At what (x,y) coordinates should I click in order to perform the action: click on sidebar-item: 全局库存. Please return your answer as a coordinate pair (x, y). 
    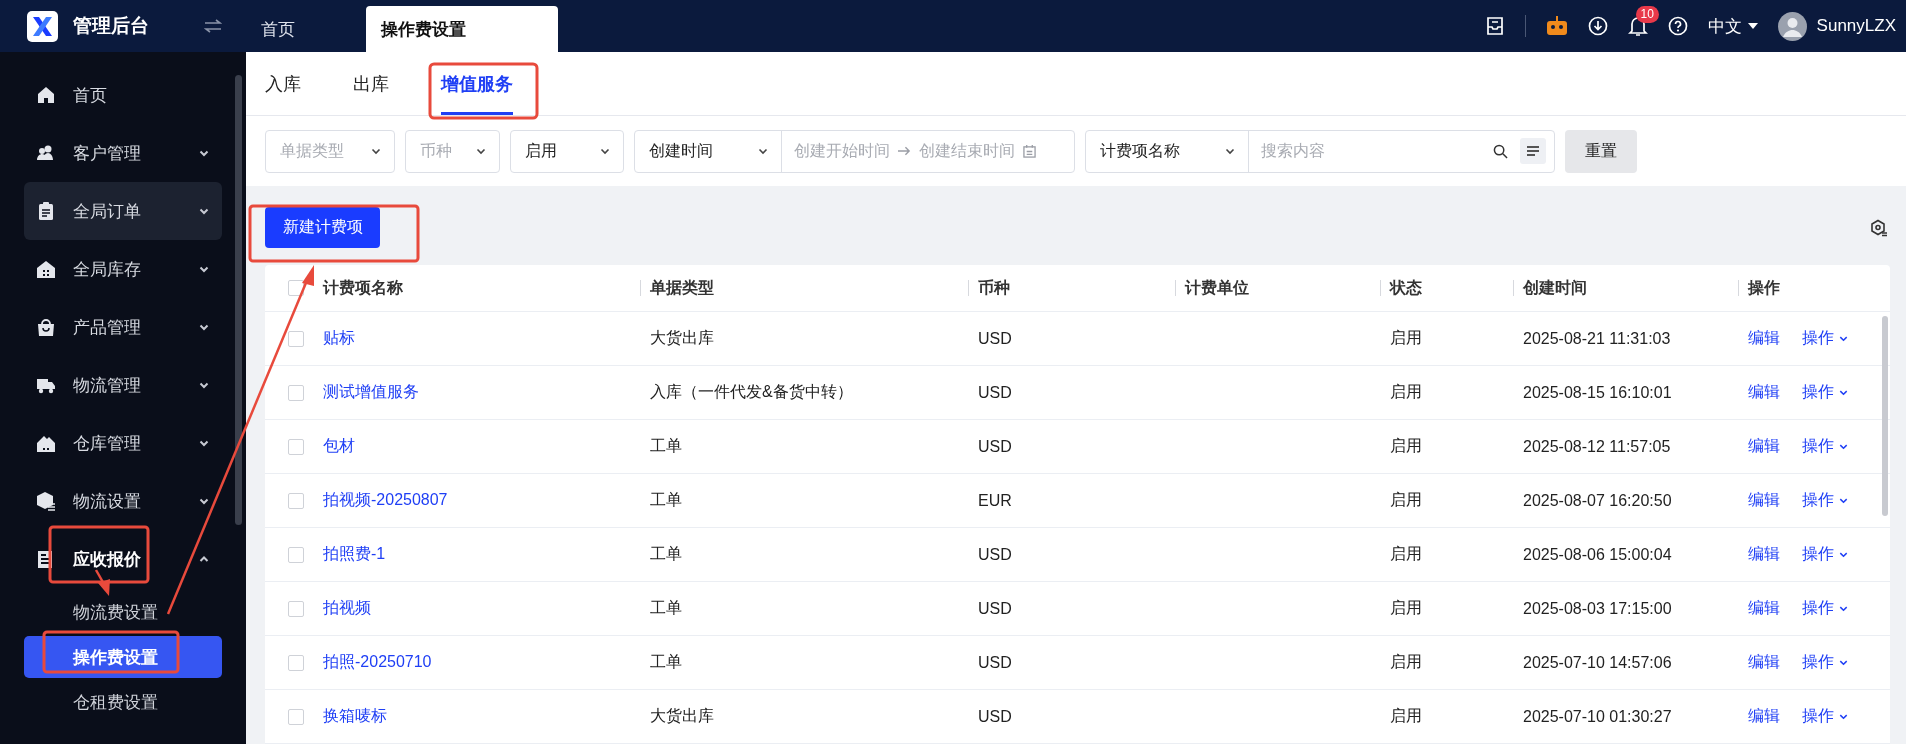
    Looking at the image, I should click on (123, 269).